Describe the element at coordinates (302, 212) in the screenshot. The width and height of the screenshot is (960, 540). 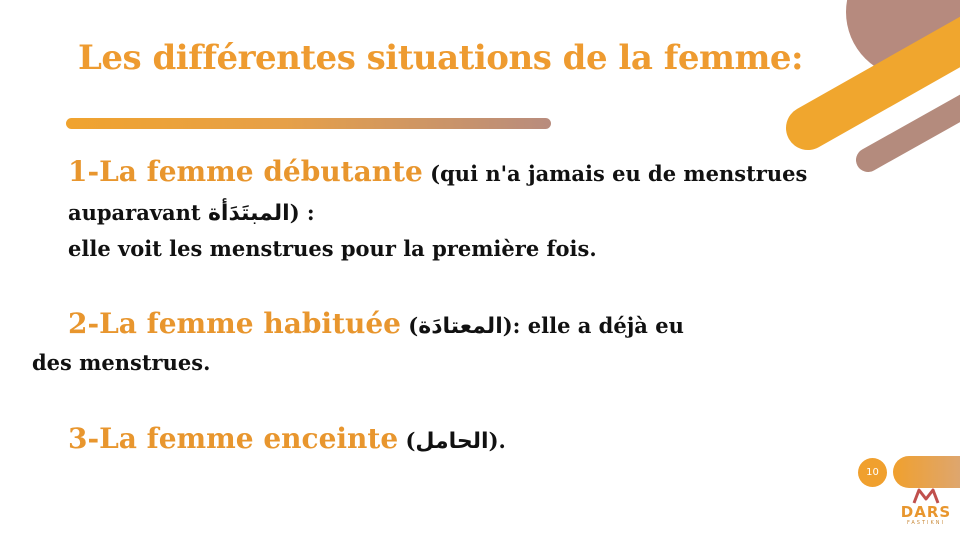
I see `item-1-line-2-end: ) :` at that location.